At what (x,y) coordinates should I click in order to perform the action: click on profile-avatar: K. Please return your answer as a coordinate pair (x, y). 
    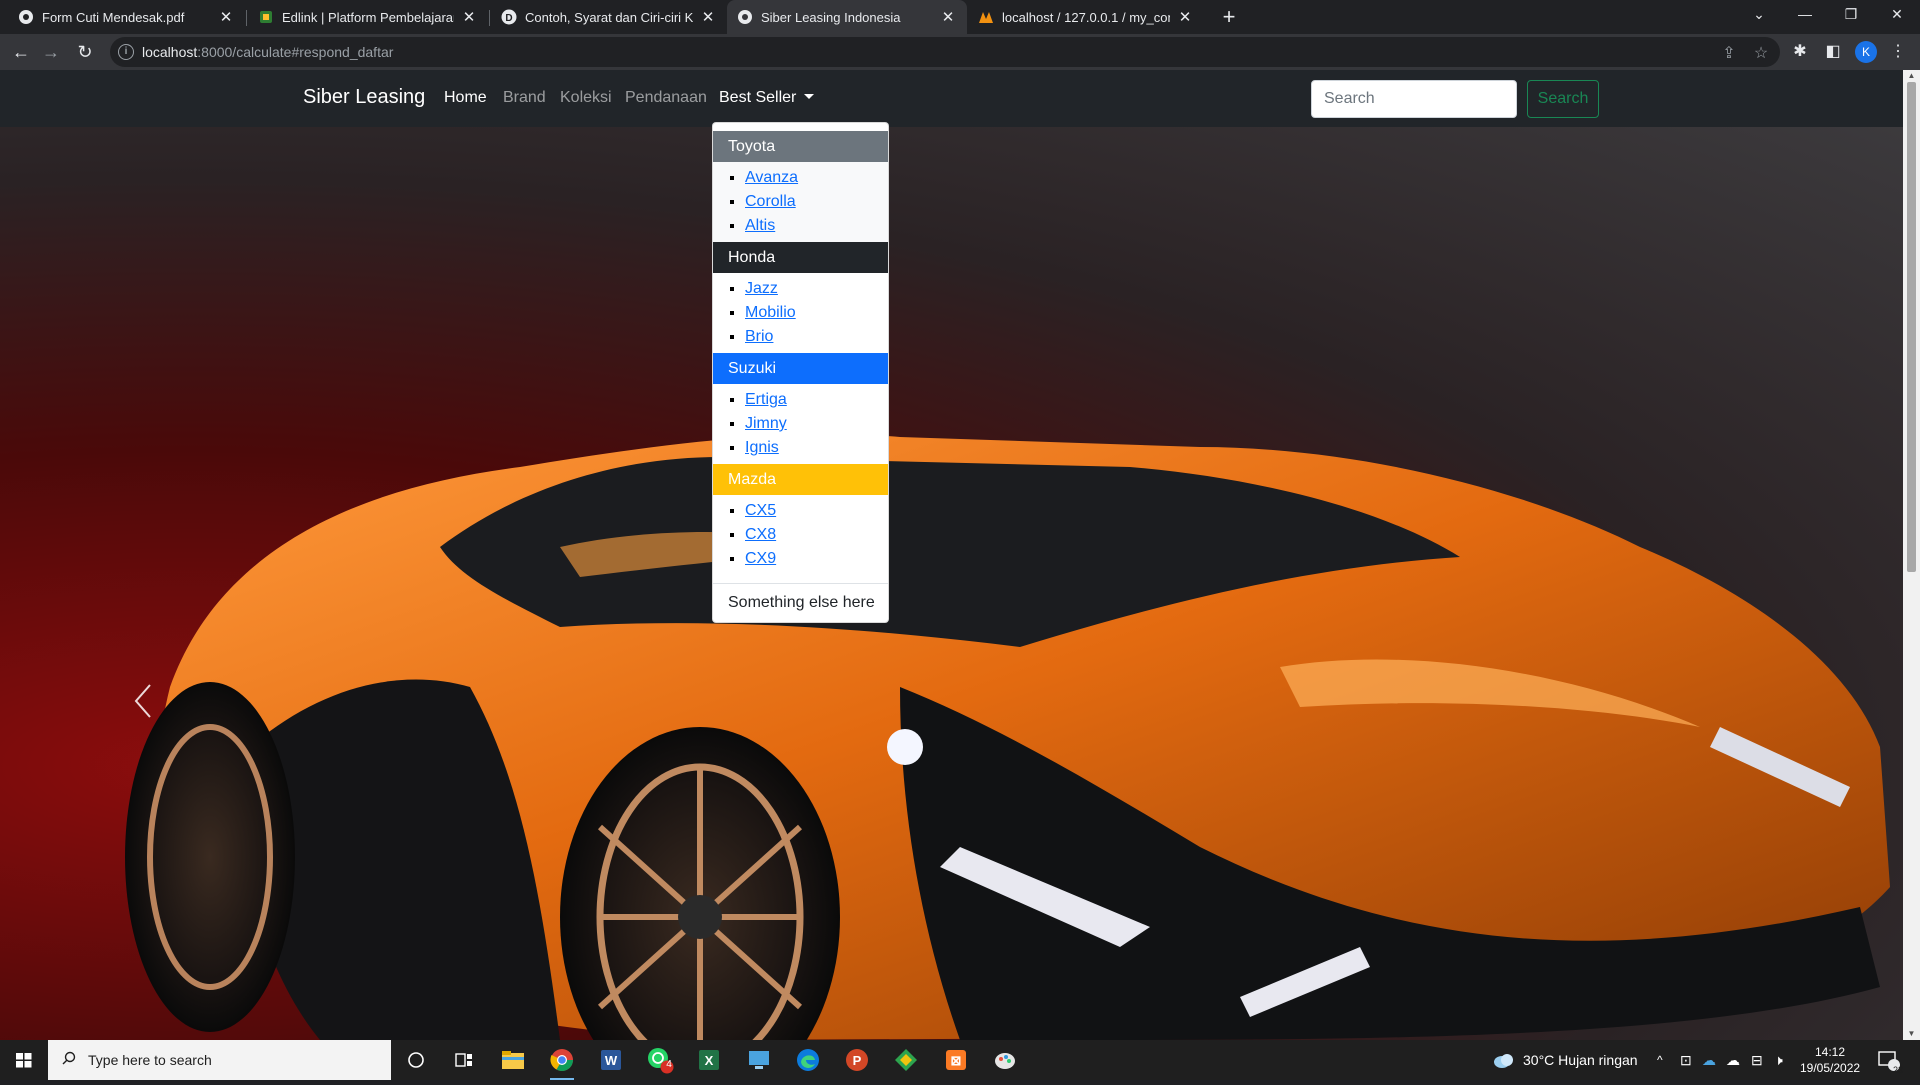
    Looking at the image, I should click on (1866, 52).